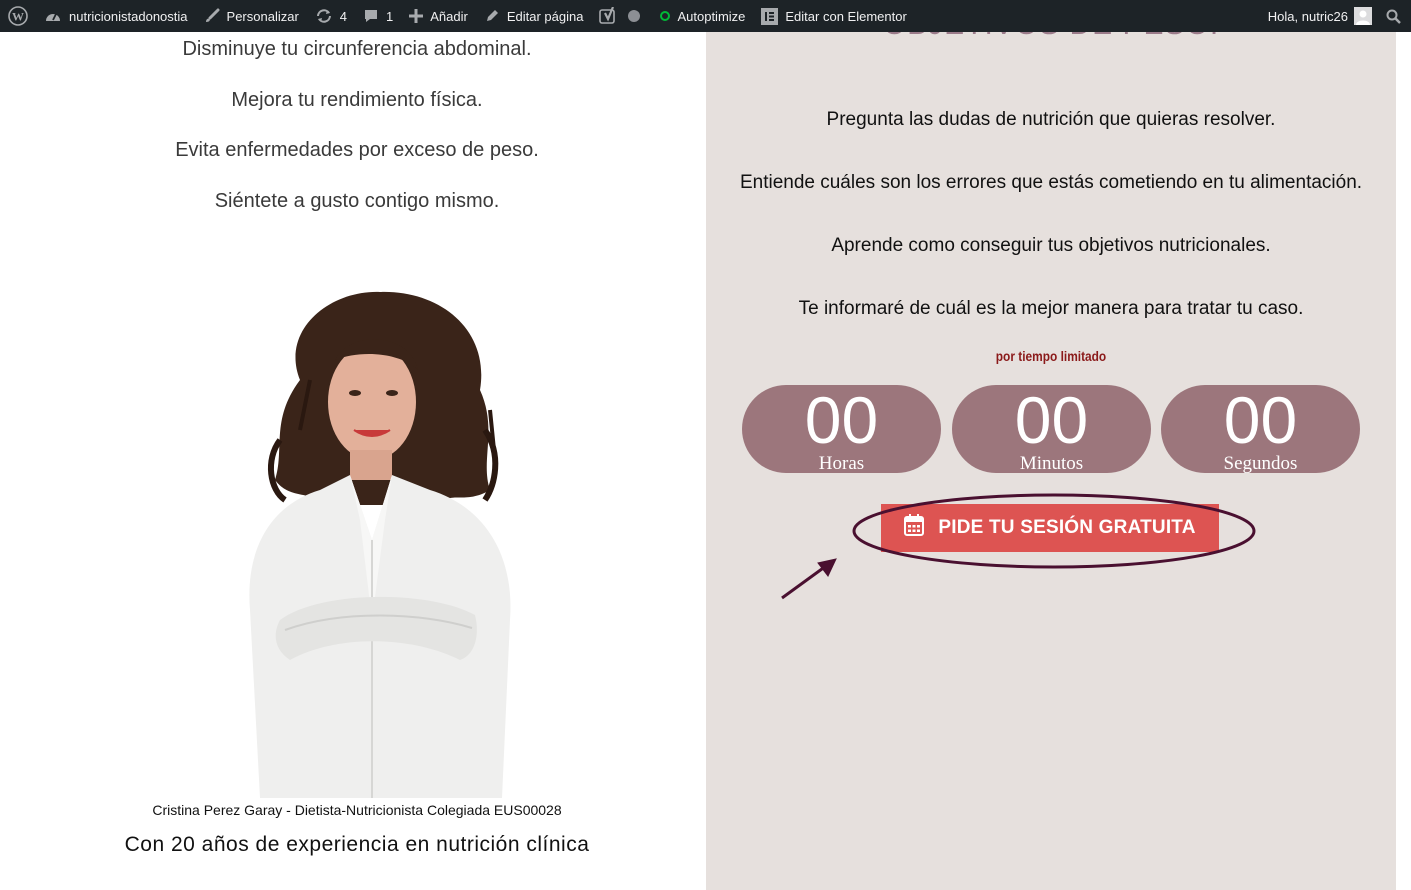 This screenshot has width=1411, height=890. What do you see at coordinates (1051, 37) in the screenshot?
I see `section-heading: OBJETIVOS DE PESO.` at bounding box center [1051, 37].